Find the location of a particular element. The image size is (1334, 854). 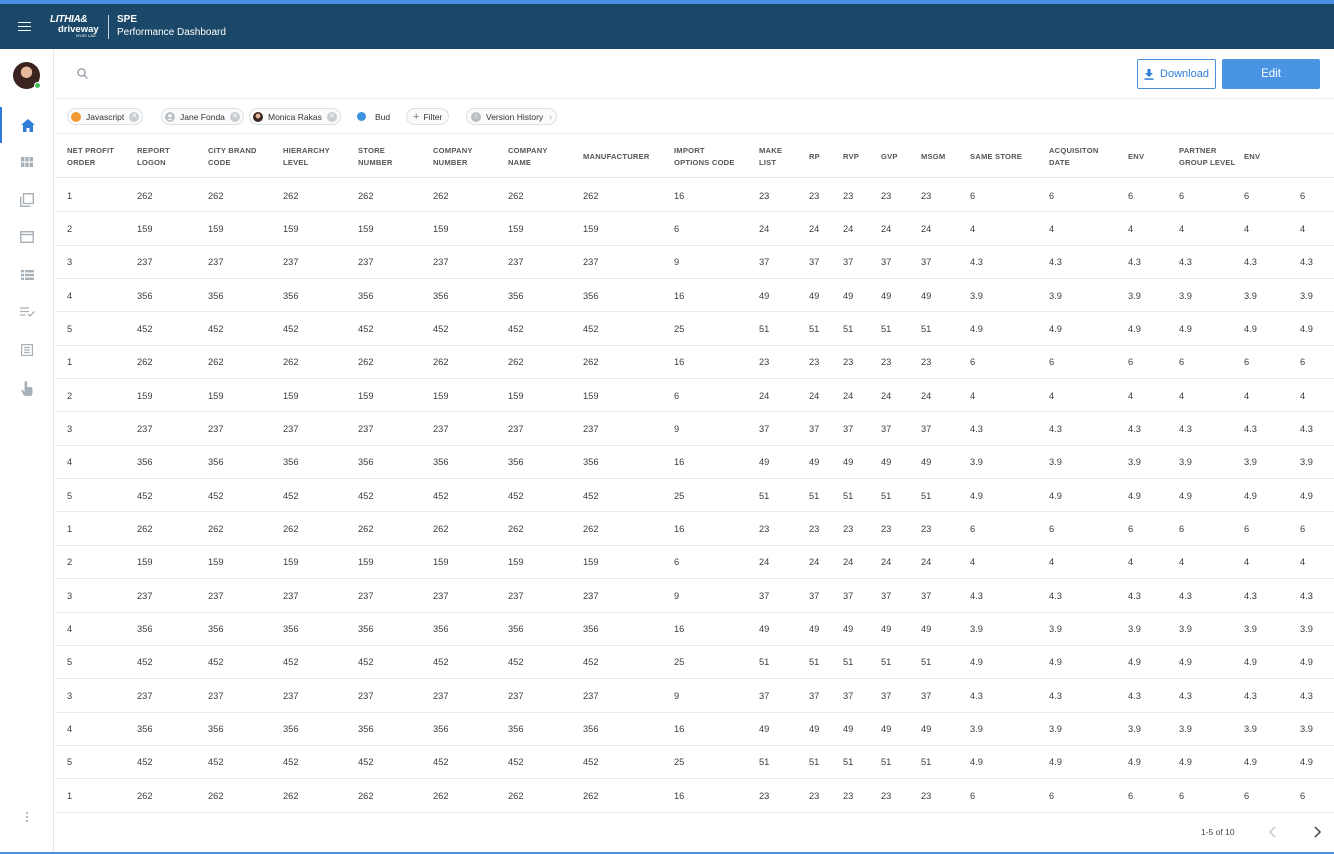

menu-icon is located at coordinates (24, 26).